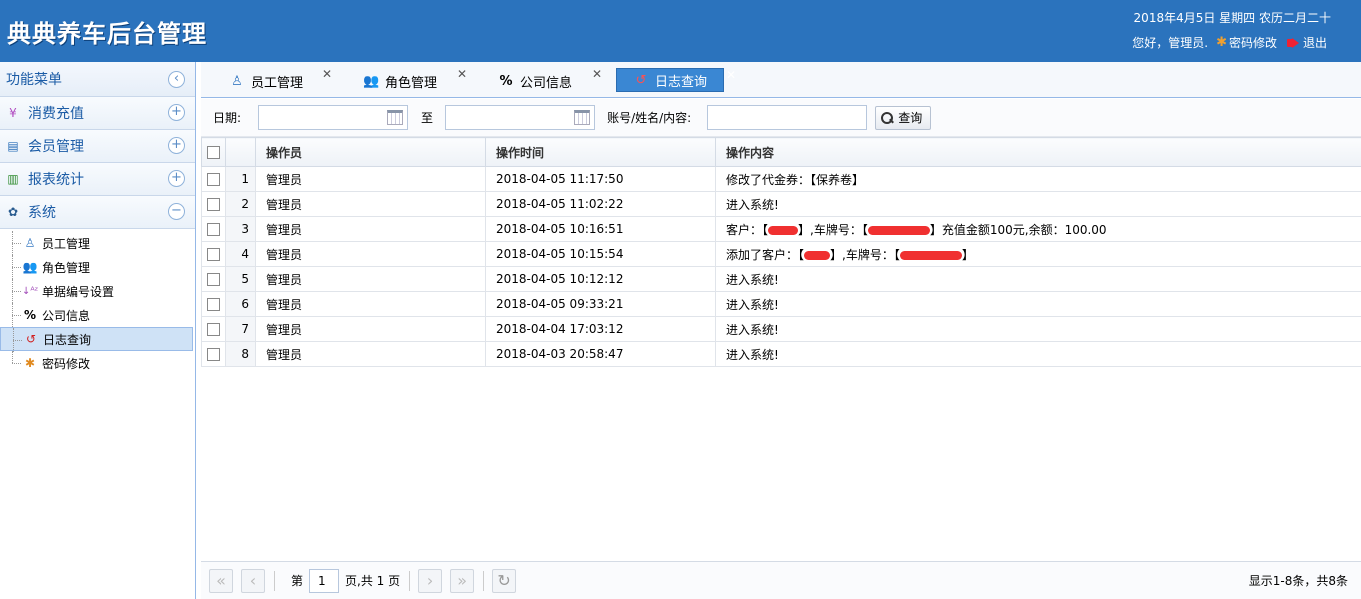  I want to click on collapse-sidebar-icon: ‹, so click(176, 79).